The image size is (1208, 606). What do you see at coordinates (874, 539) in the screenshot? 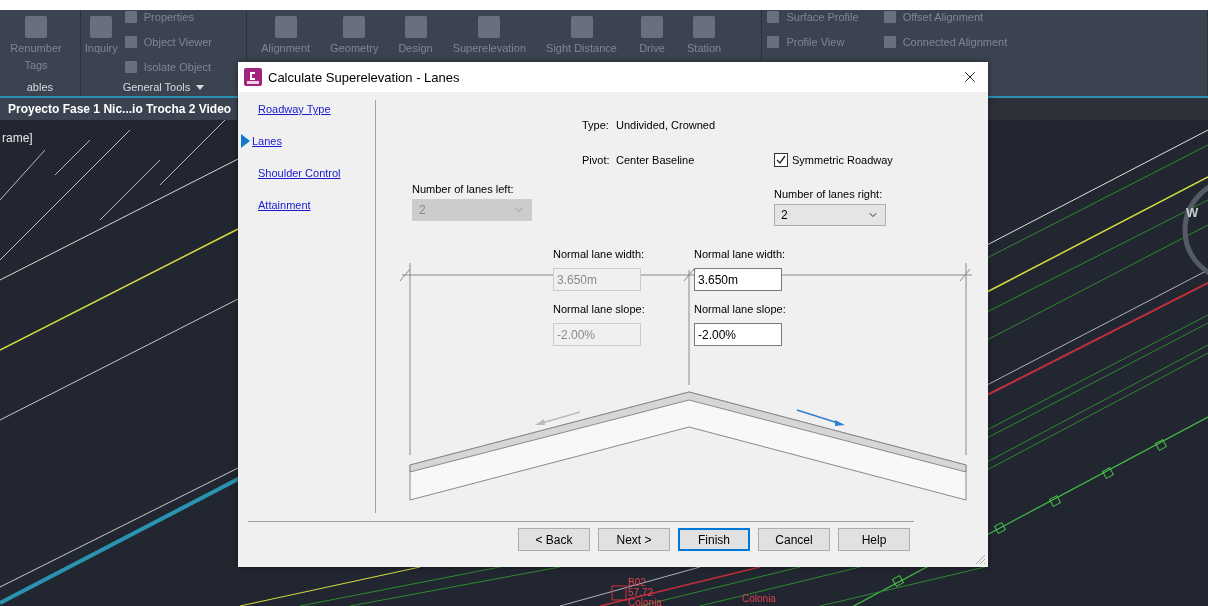
I see `dialog-button: Help` at bounding box center [874, 539].